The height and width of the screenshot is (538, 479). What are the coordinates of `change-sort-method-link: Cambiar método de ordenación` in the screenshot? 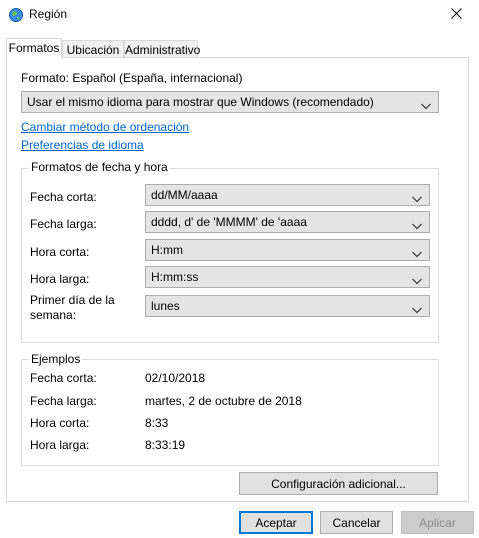 It's located at (105, 127).